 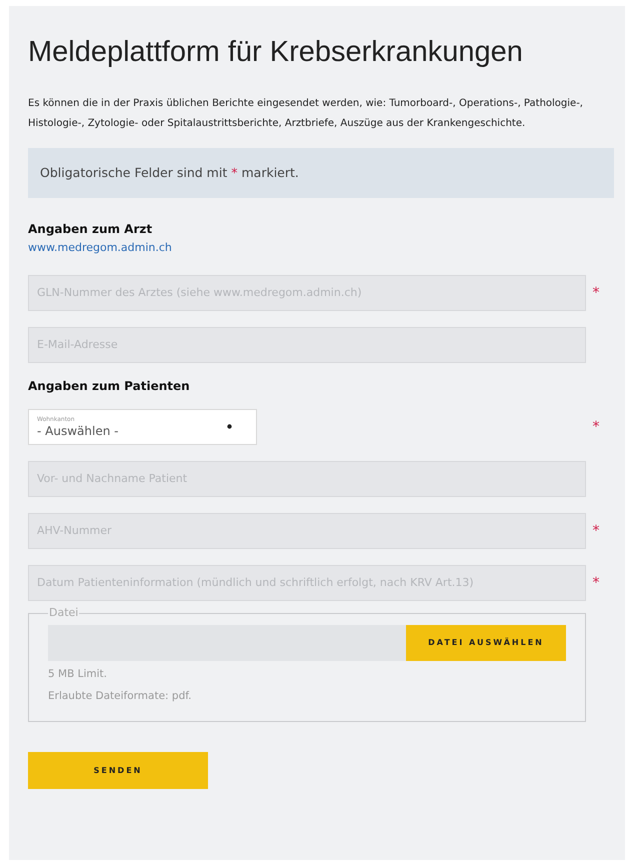 I want to click on section-heading: Angaben zum Arzt, so click(x=91, y=229).